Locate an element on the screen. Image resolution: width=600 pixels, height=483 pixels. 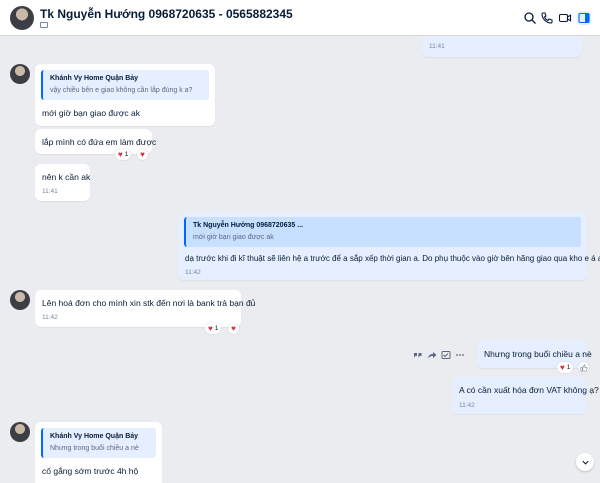
tag-icon is located at coordinates (44, 25).